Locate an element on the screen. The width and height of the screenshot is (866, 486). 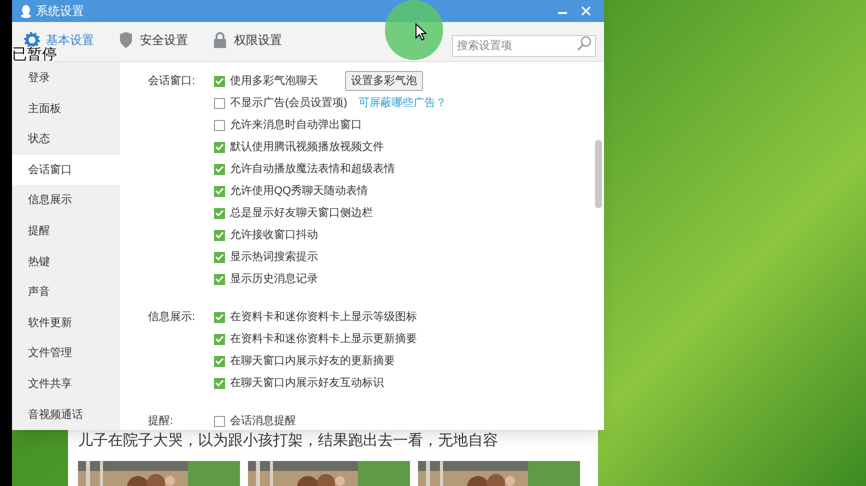
checkbox-label: 在聊天窗口内展示好友的更新摘要 is located at coordinates (312, 361).